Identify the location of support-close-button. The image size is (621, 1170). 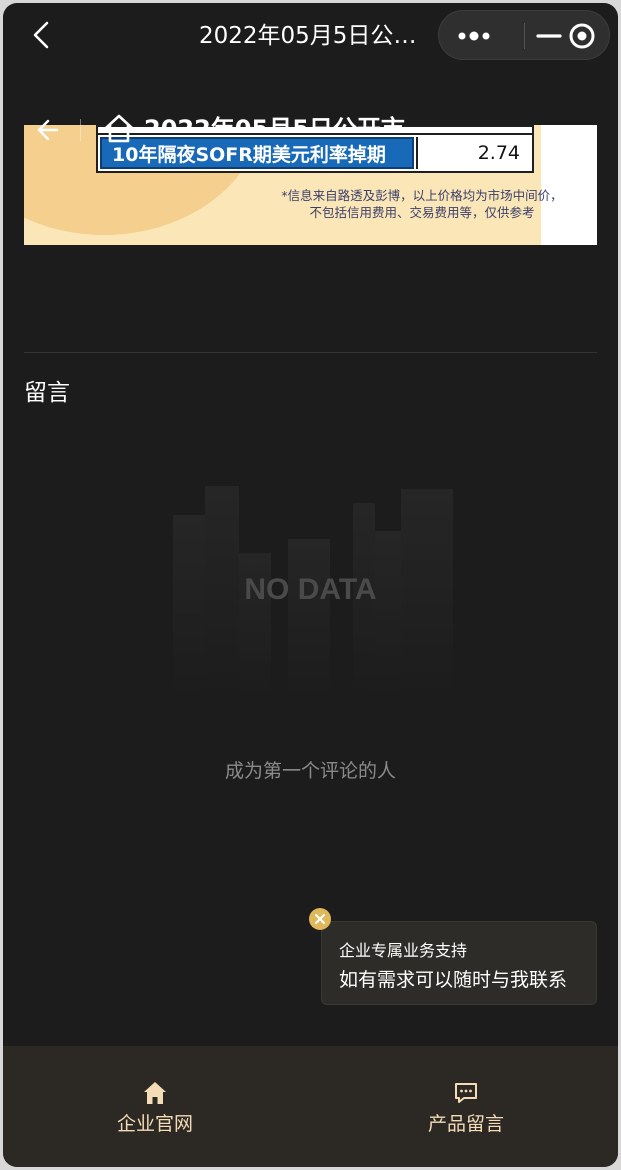
(320, 919).